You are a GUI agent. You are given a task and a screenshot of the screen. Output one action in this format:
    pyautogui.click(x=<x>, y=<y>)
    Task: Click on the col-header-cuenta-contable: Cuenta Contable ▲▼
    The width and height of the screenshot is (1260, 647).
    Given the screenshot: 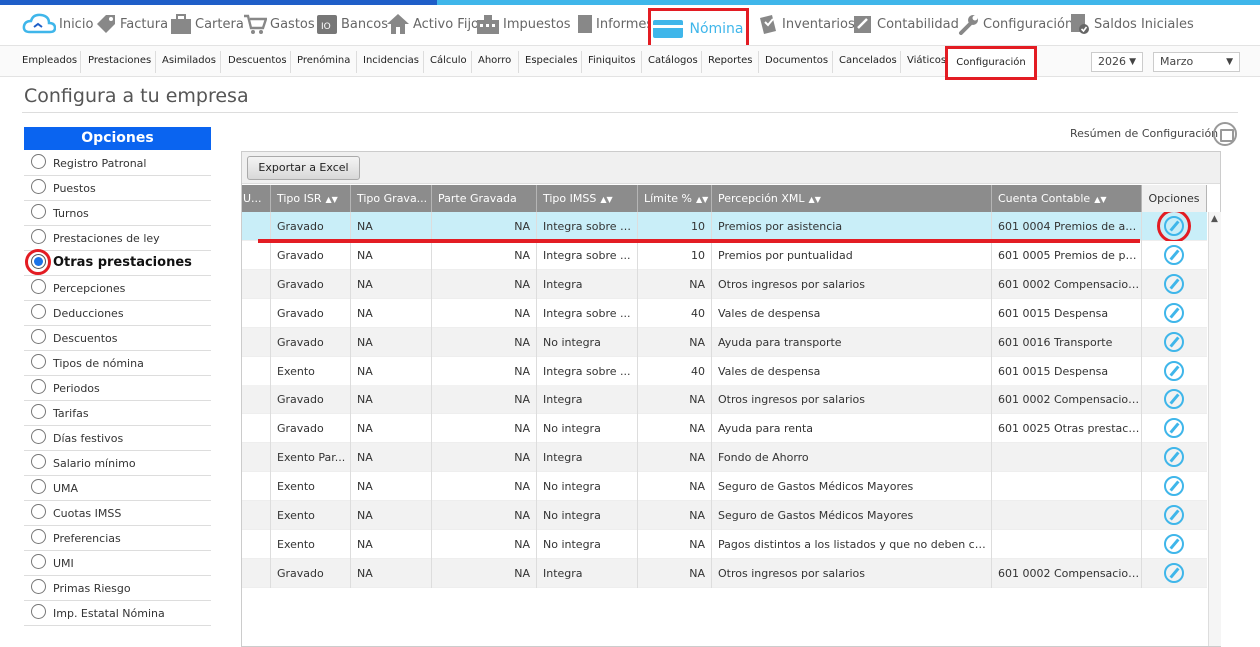 What is the action you would take?
    pyautogui.click(x=1067, y=198)
    